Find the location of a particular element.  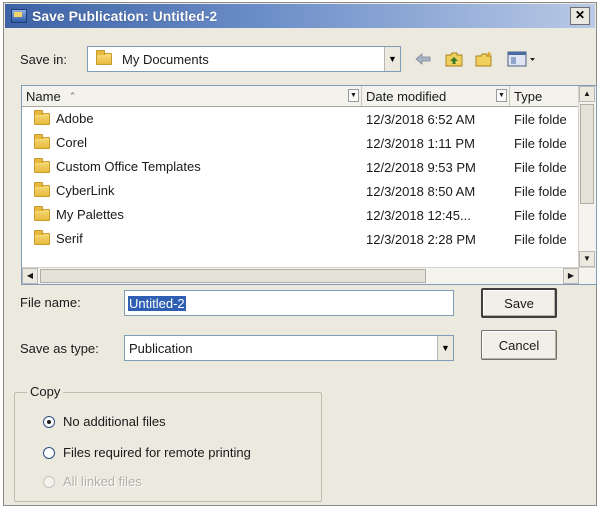

radio-label: All linked files is located at coordinates (102, 481).